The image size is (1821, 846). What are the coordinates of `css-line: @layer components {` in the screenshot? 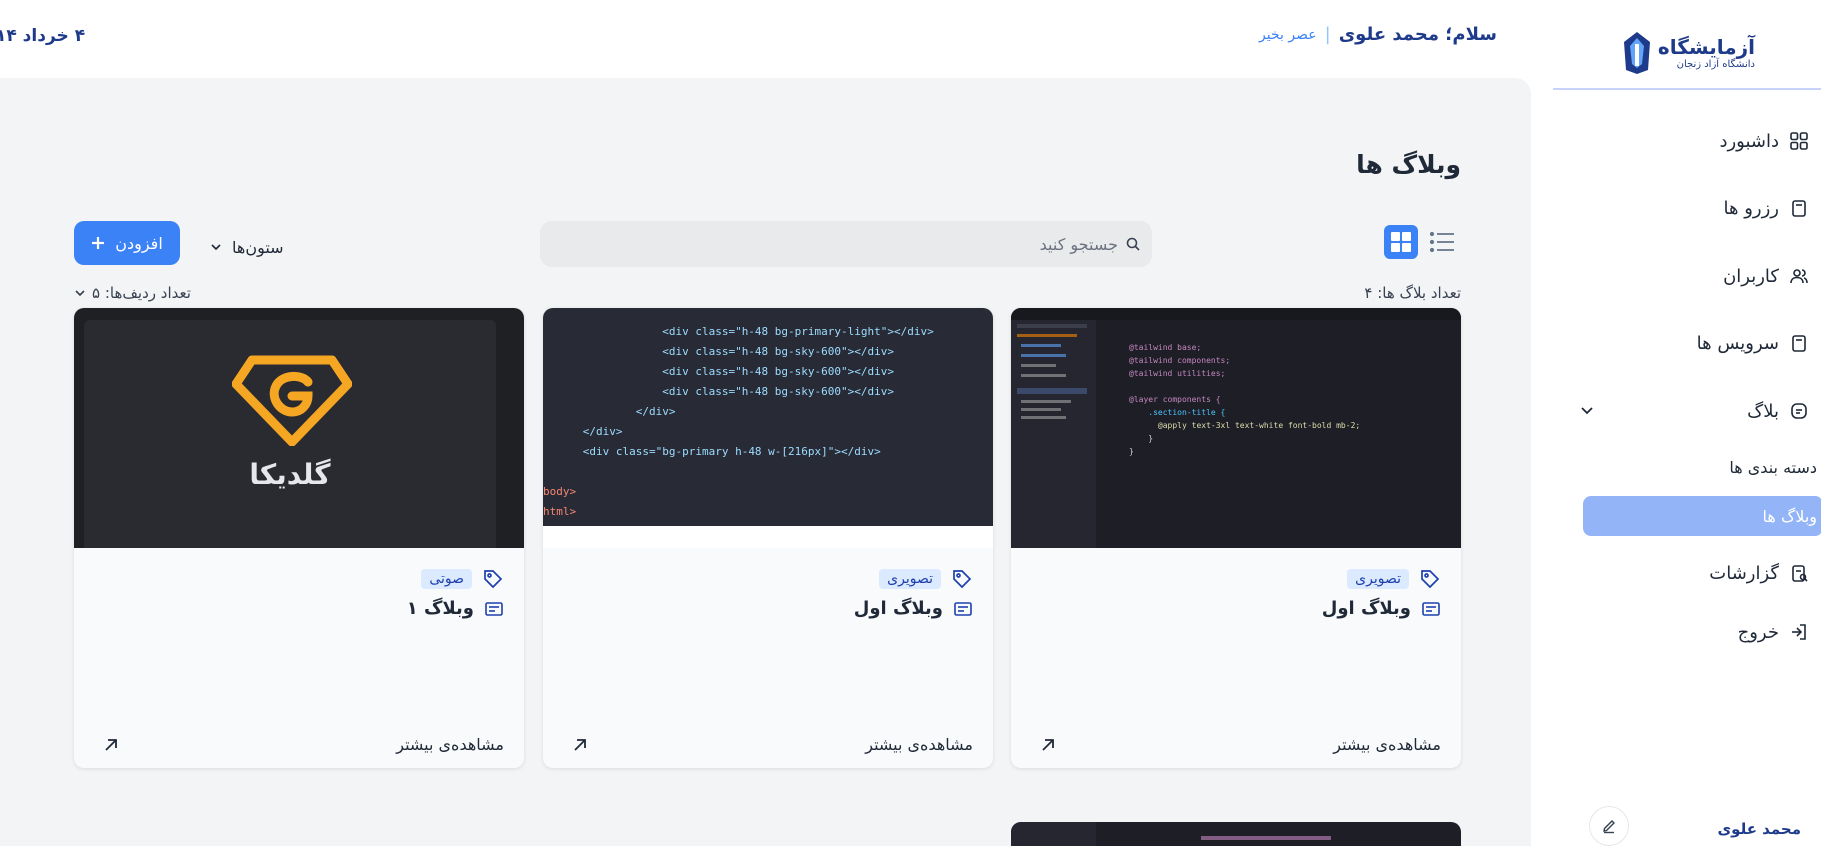 It's located at (1175, 399).